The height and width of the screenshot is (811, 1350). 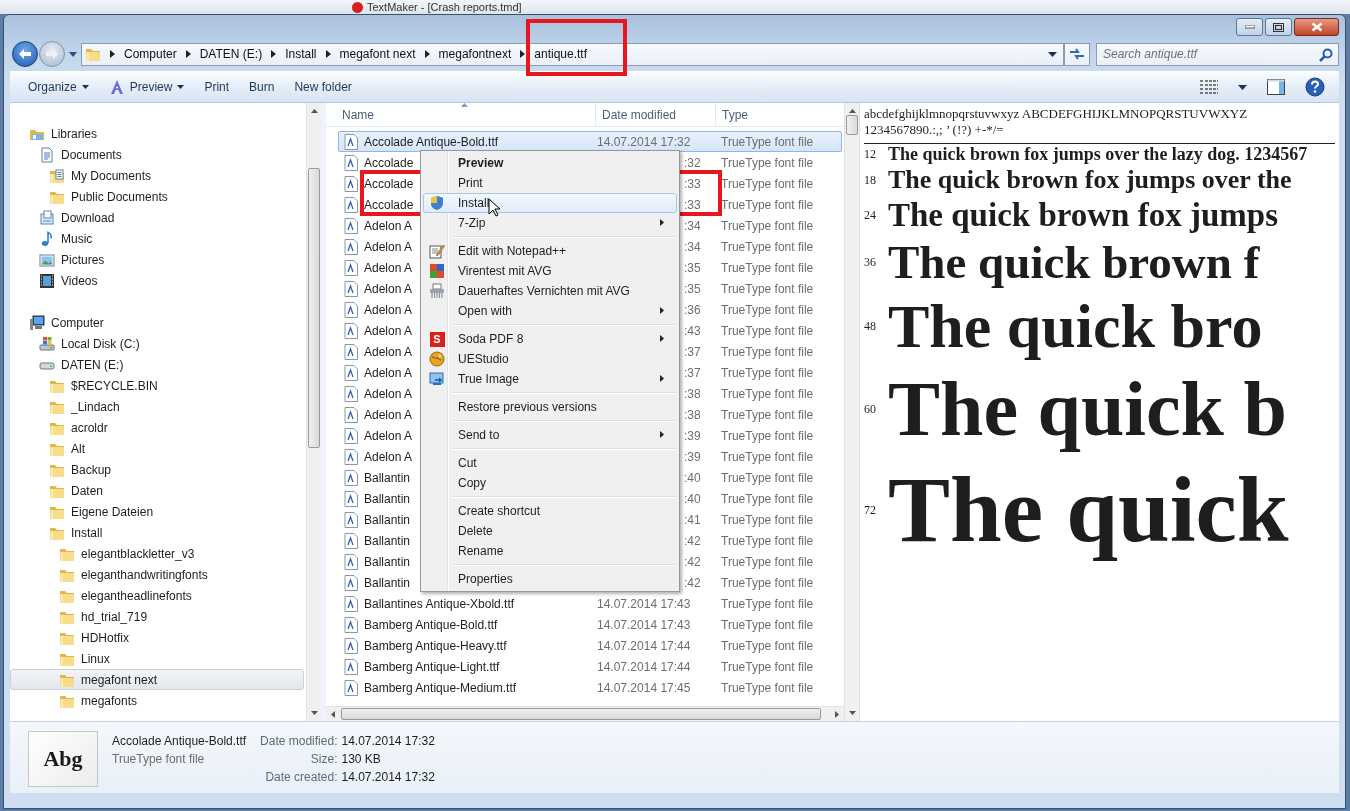 I want to click on size-label: 18, so click(x=870, y=181).